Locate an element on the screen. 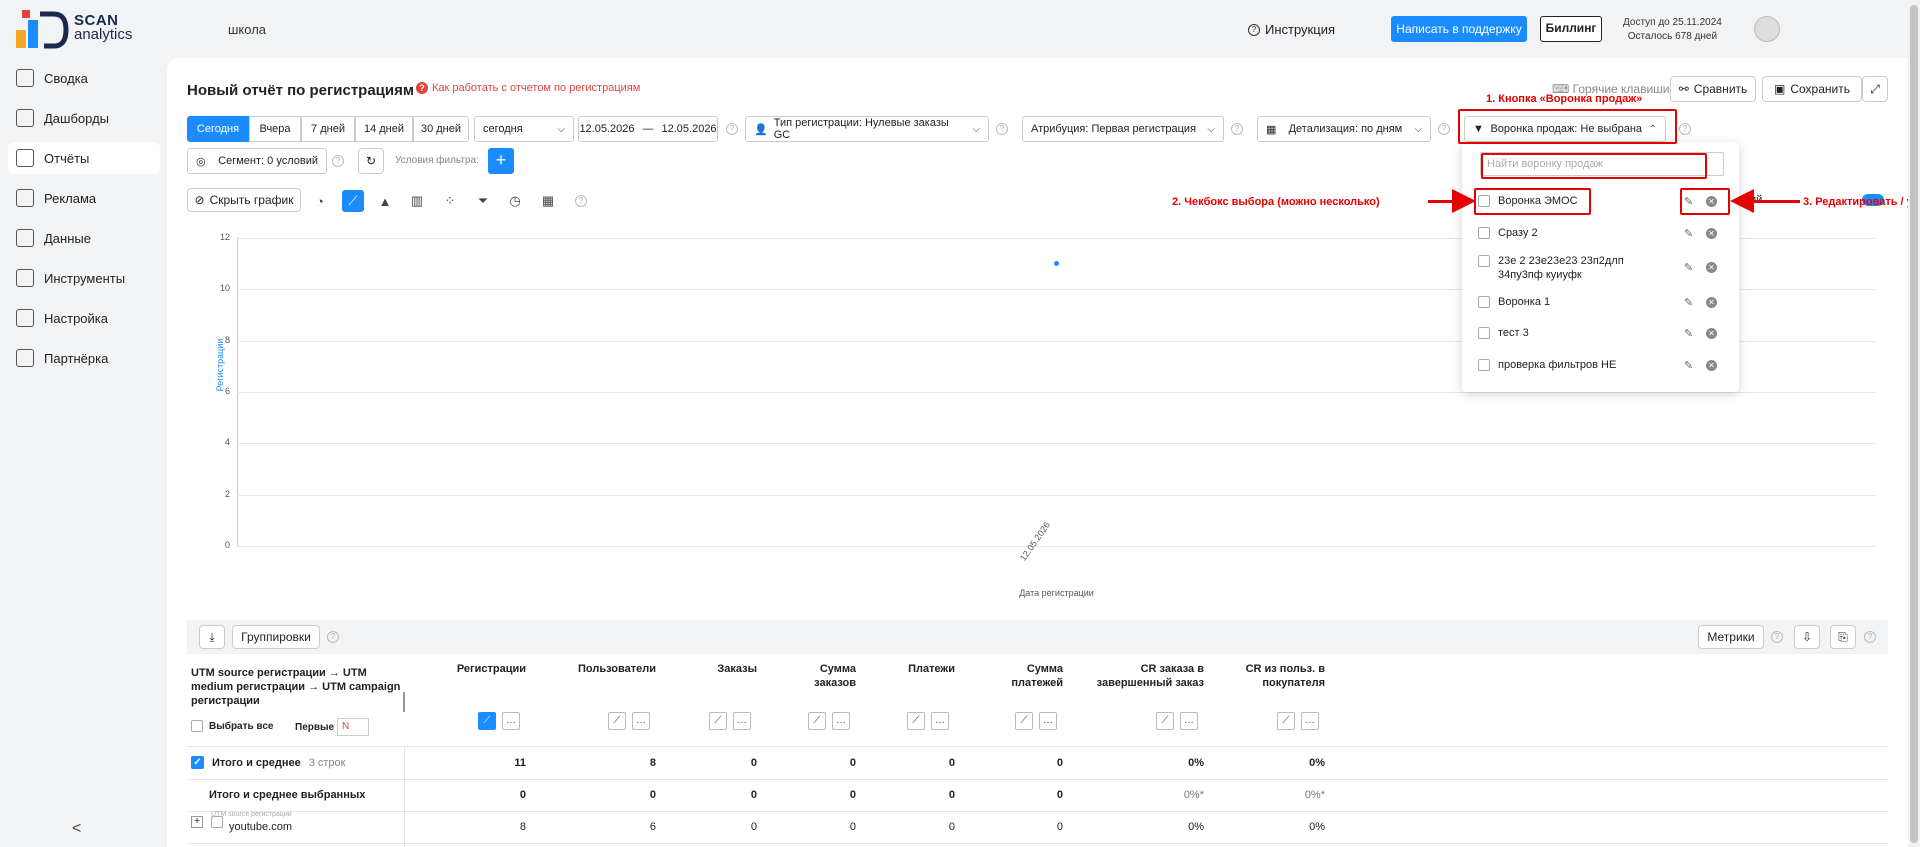  expand-icon: + is located at coordinates (197, 822).